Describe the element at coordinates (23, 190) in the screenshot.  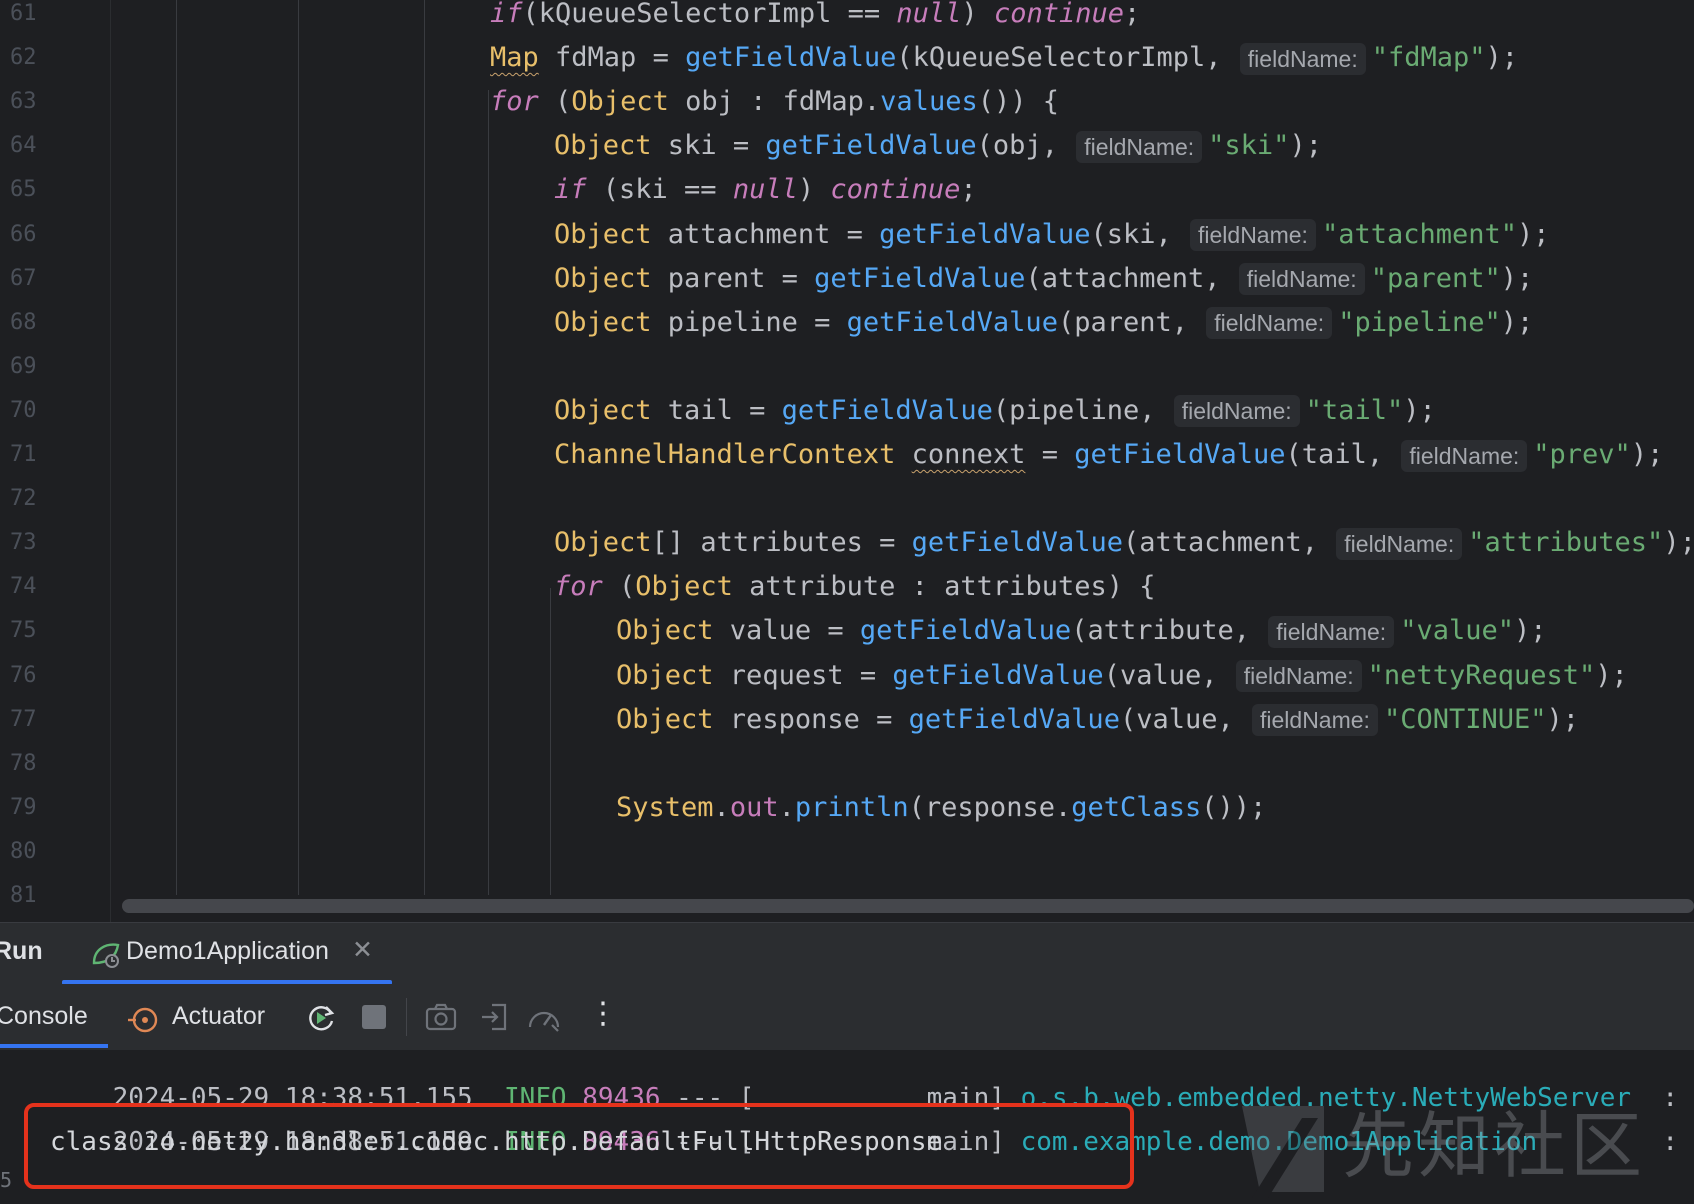
I see `line-number: 65` at that location.